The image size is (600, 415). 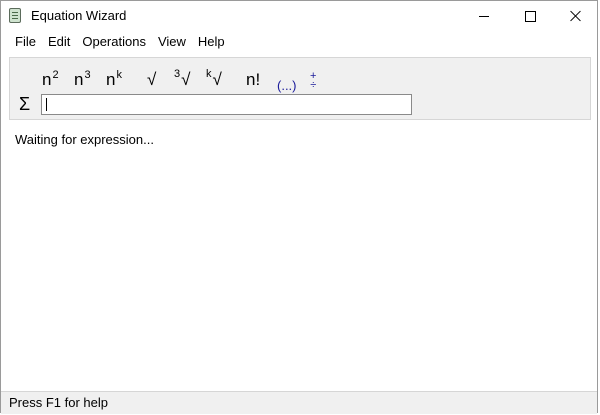 What do you see at coordinates (313, 85) in the screenshot?
I see `fraction-bottom: ÷` at bounding box center [313, 85].